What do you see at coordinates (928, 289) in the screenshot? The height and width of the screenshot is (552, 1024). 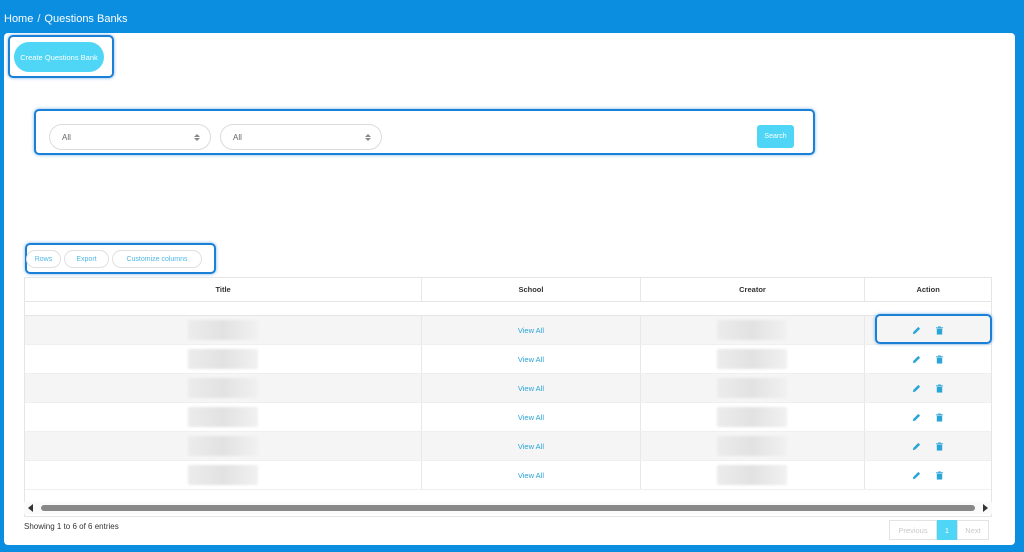 I see `header-action: Action` at bounding box center [928, 289].